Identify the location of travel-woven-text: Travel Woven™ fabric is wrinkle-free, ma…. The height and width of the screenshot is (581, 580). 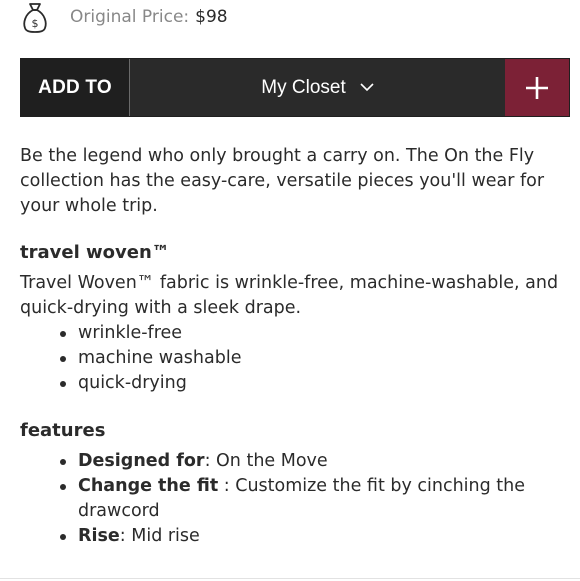
(289, 295).